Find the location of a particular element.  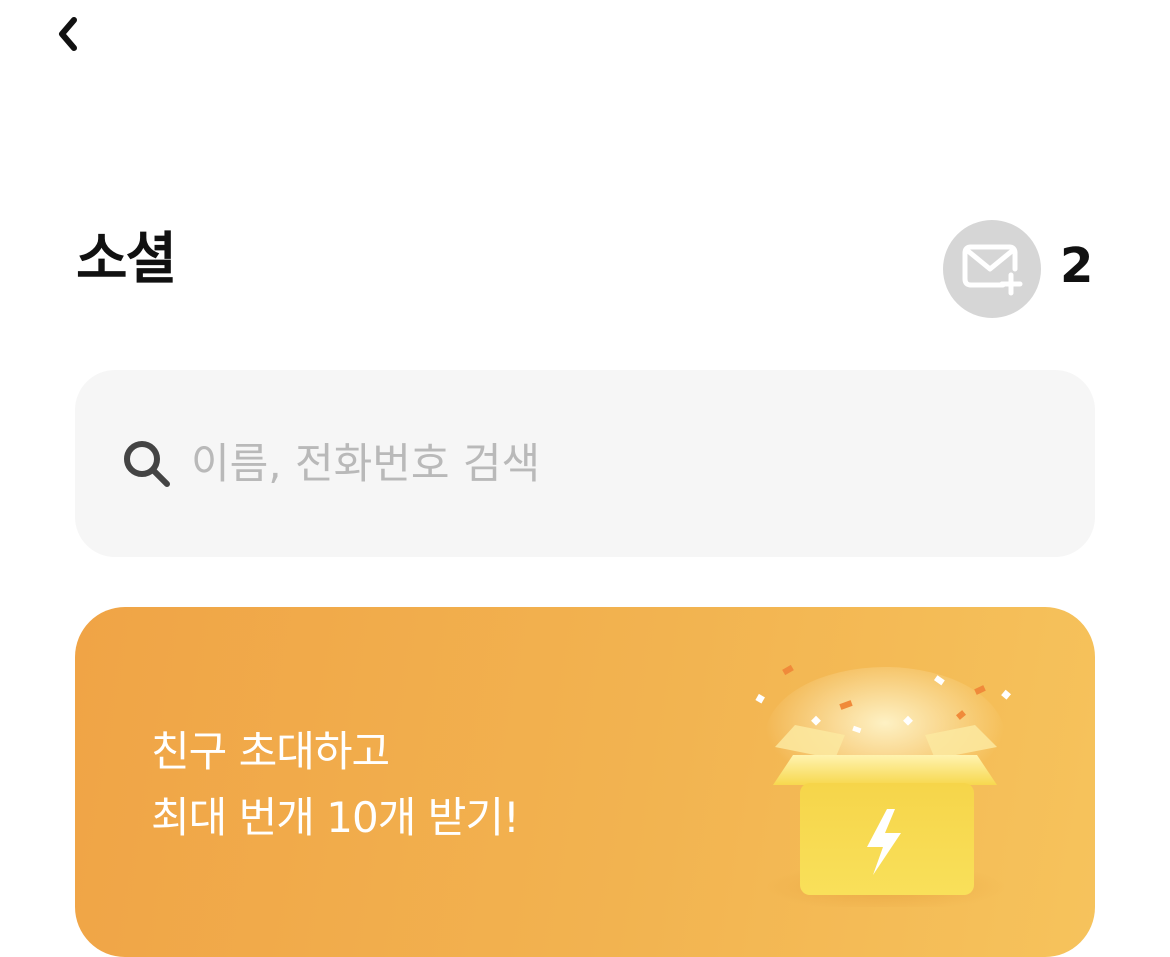

search-input is located at coordinates (601, 463).